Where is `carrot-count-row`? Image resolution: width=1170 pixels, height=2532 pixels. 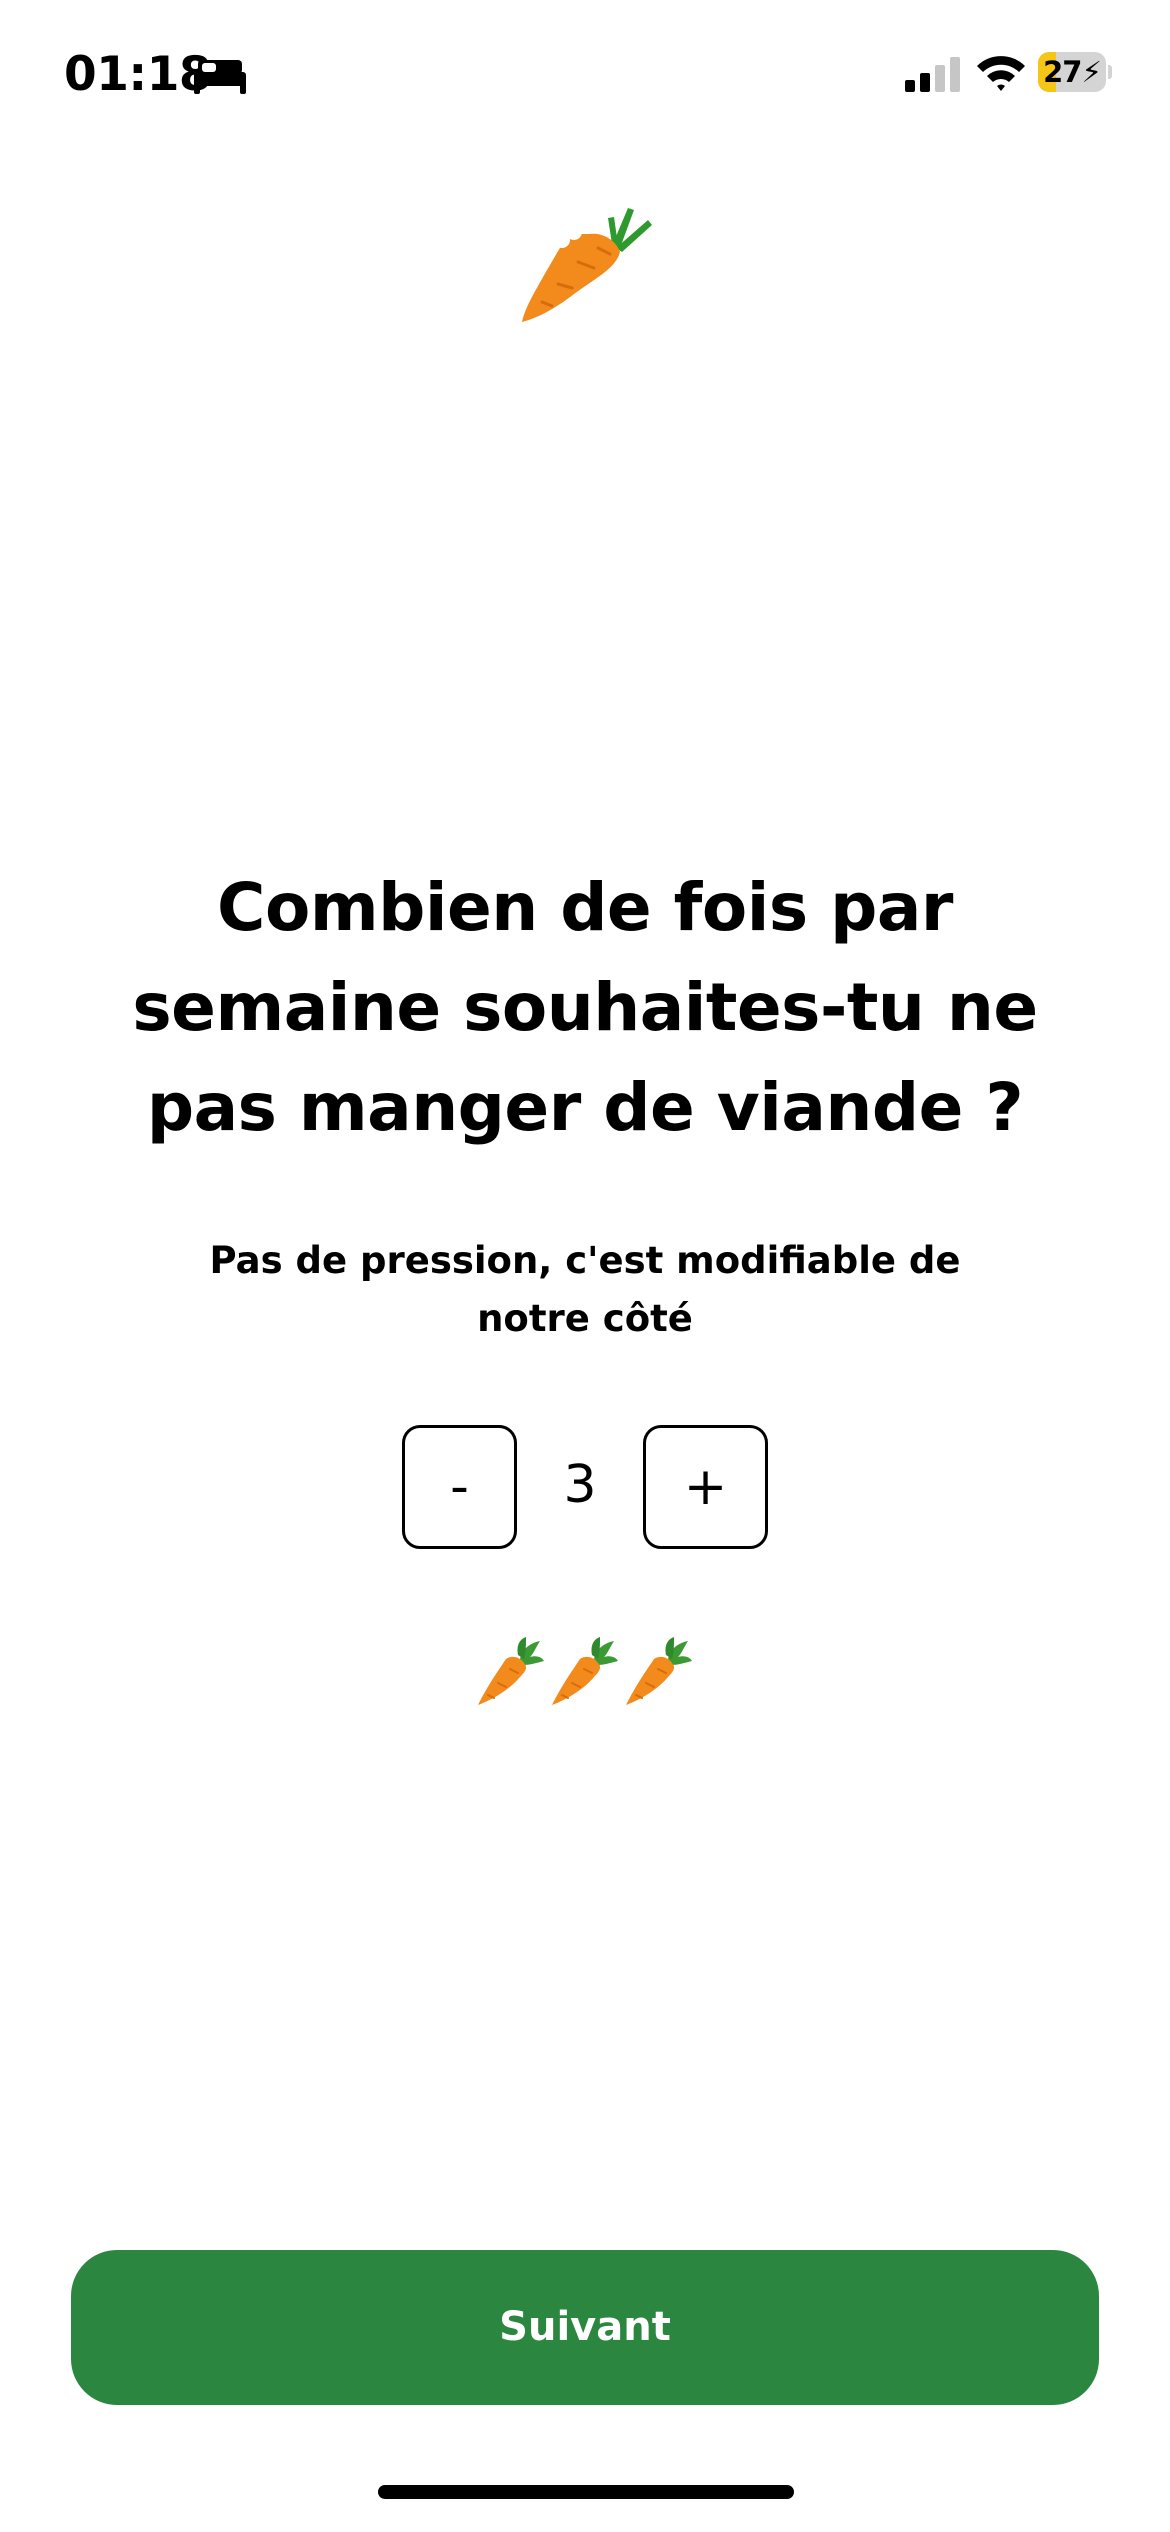
carrot-count-row is located at coordinates (585, 1675).